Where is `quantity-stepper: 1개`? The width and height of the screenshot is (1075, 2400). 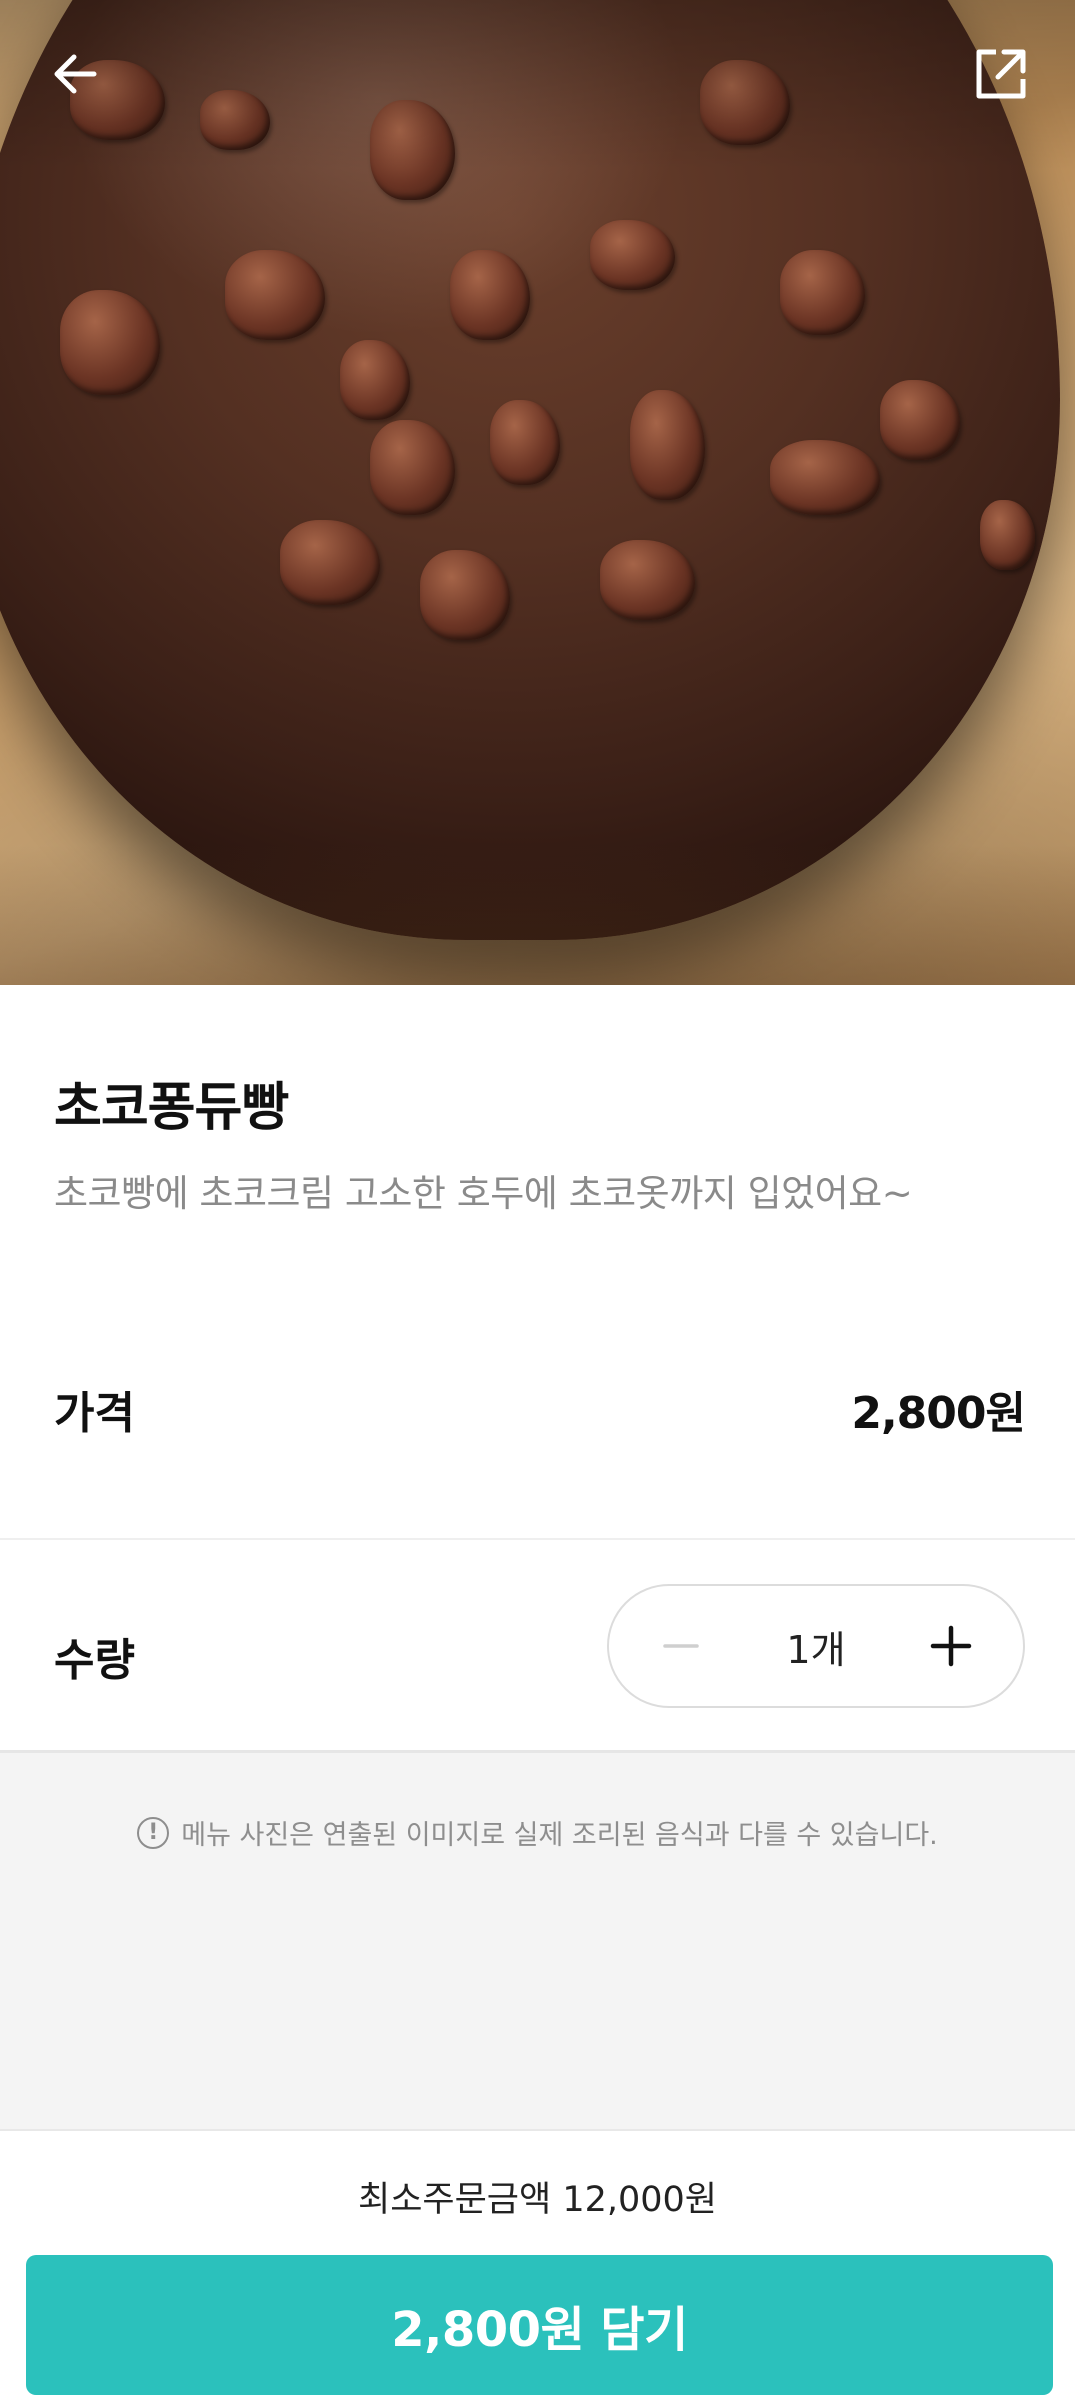
quantity-stepper: 1개 is located at coordinates (816, 1646).